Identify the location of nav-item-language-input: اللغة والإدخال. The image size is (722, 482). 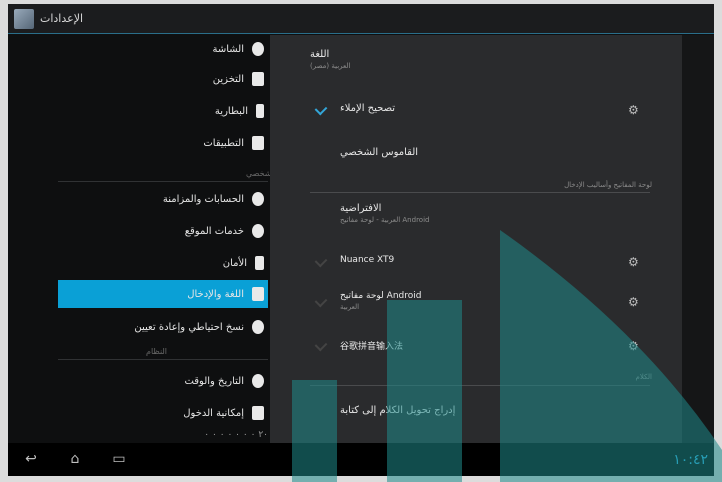
(163, 294).